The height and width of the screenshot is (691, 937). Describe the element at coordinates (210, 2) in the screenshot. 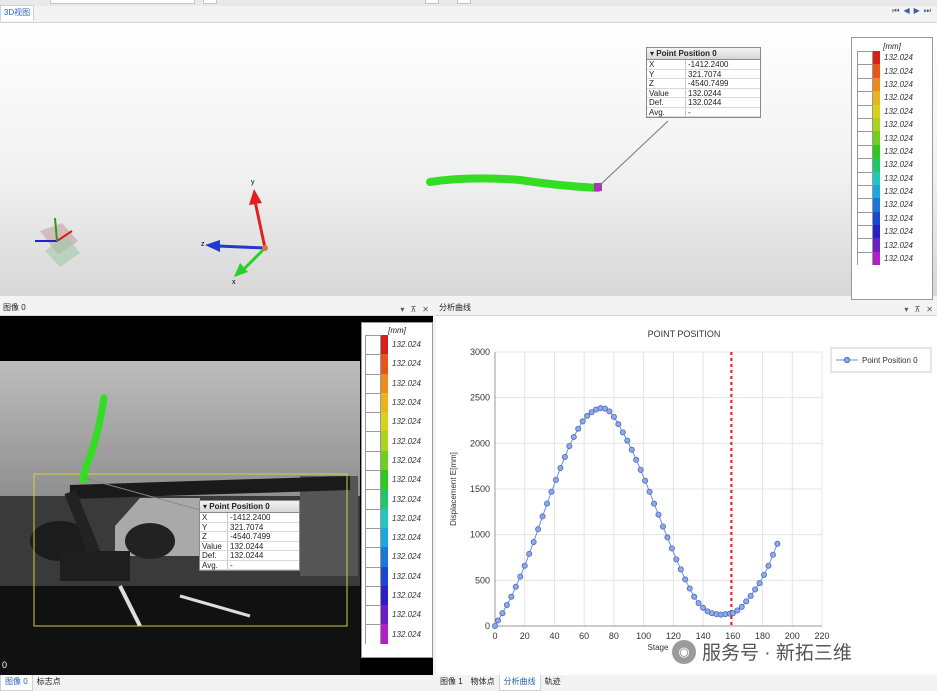

I see `top-button` at that location.